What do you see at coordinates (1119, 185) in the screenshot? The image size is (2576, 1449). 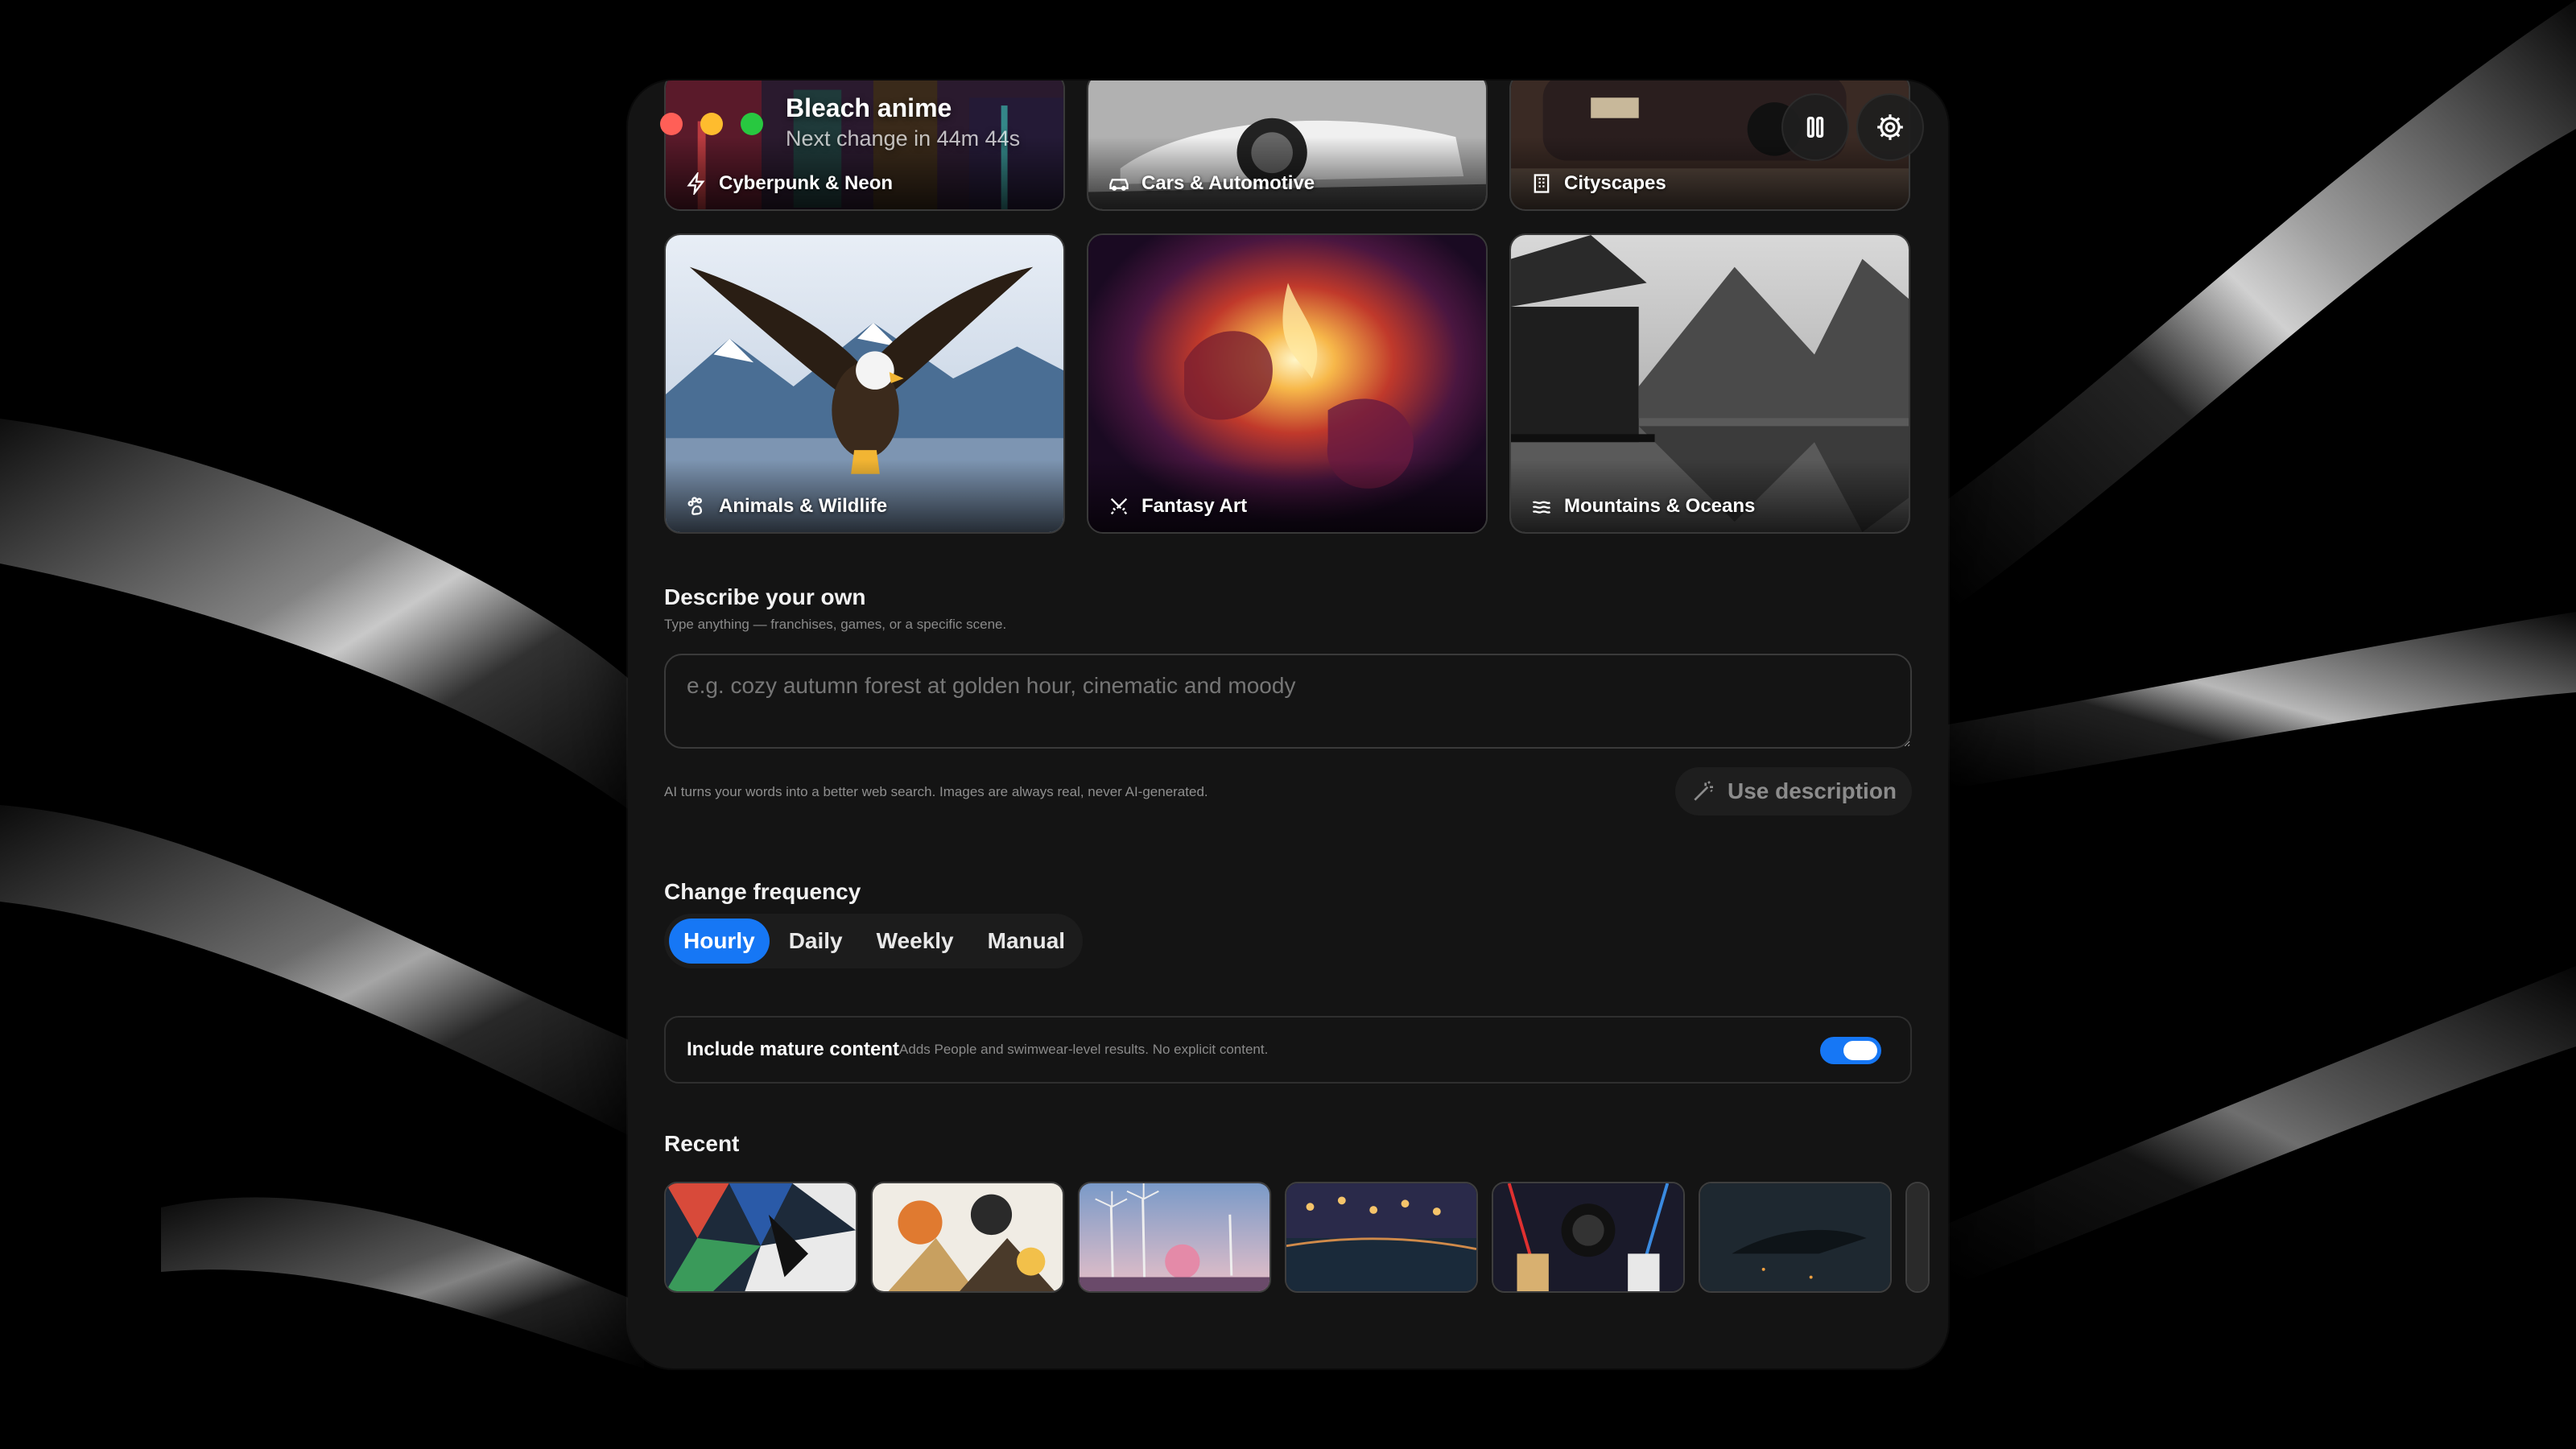 I see `car-icon` at bounding box center [1119, 185].